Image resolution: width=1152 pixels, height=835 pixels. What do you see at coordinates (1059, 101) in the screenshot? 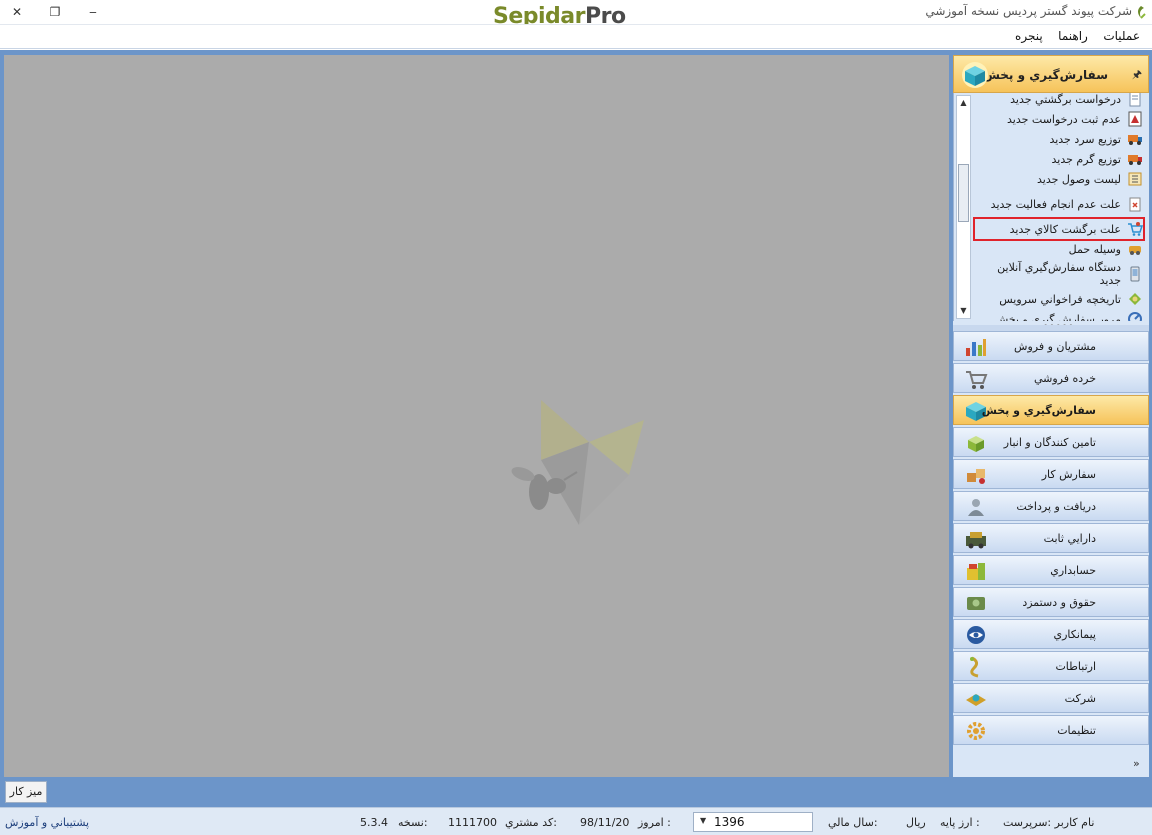
I see `task-item-return-request: درخواست برگشتي جديد` at bounding box center [1059, 101].